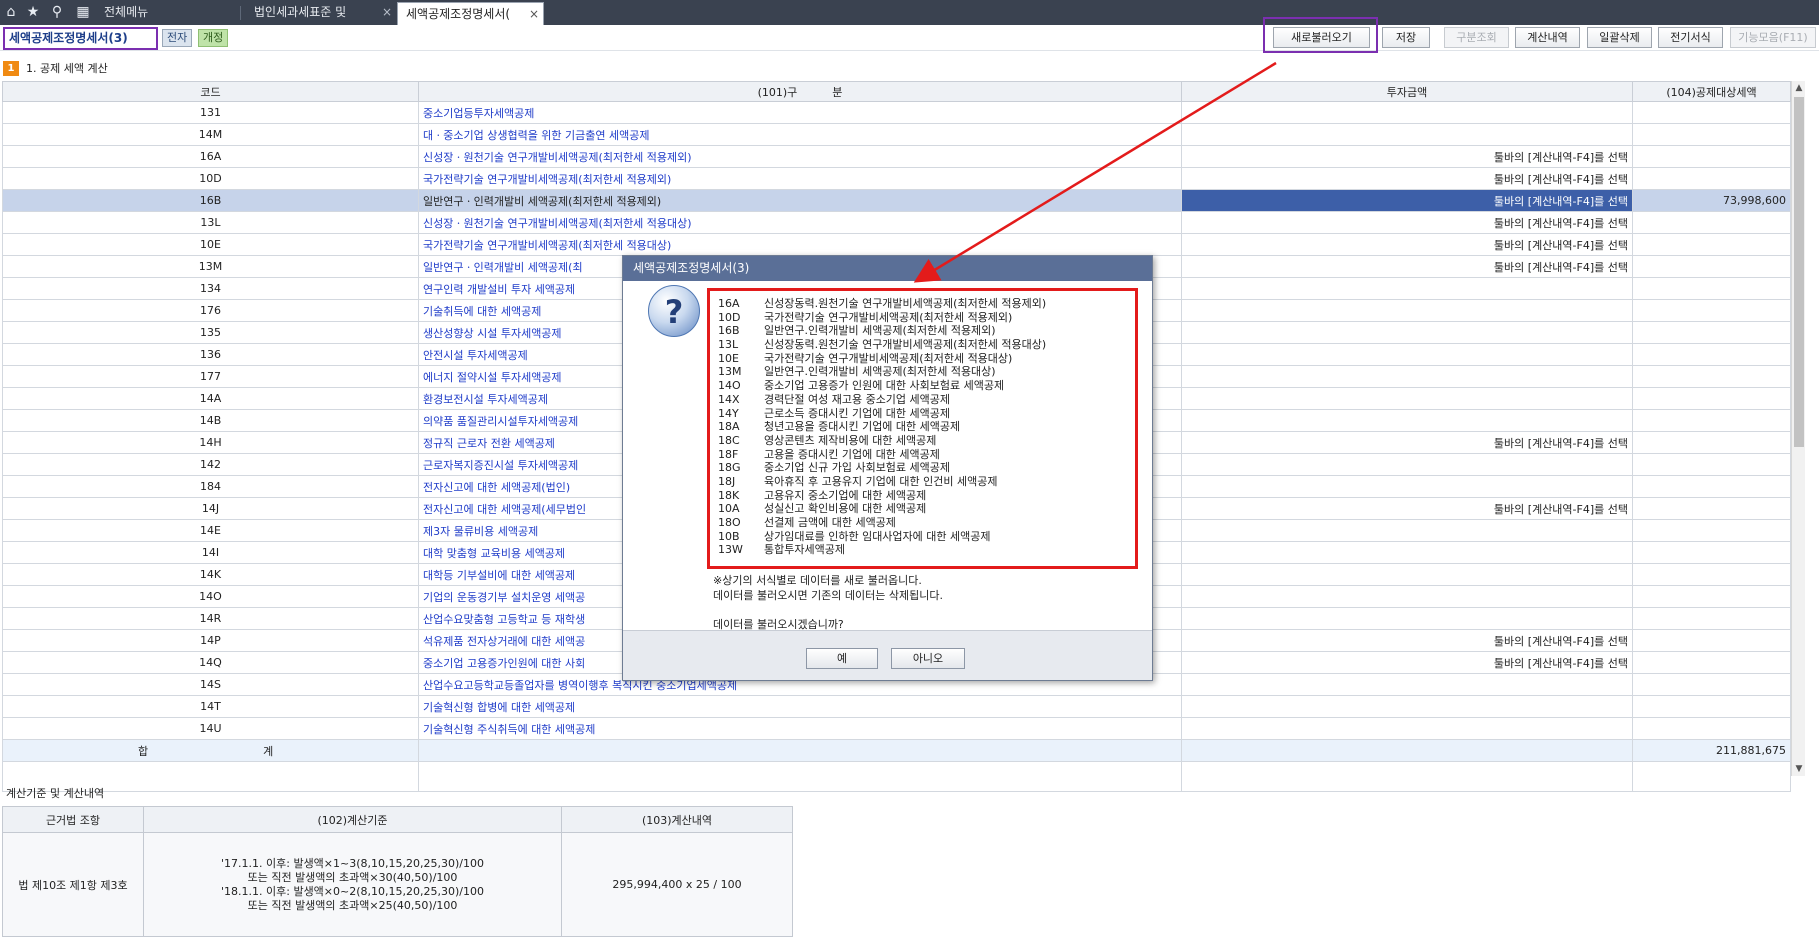  What do you see at coordinates (33, 12) in the screenshot?
I see `star-icon: ★` at bounding box center [33, 12].